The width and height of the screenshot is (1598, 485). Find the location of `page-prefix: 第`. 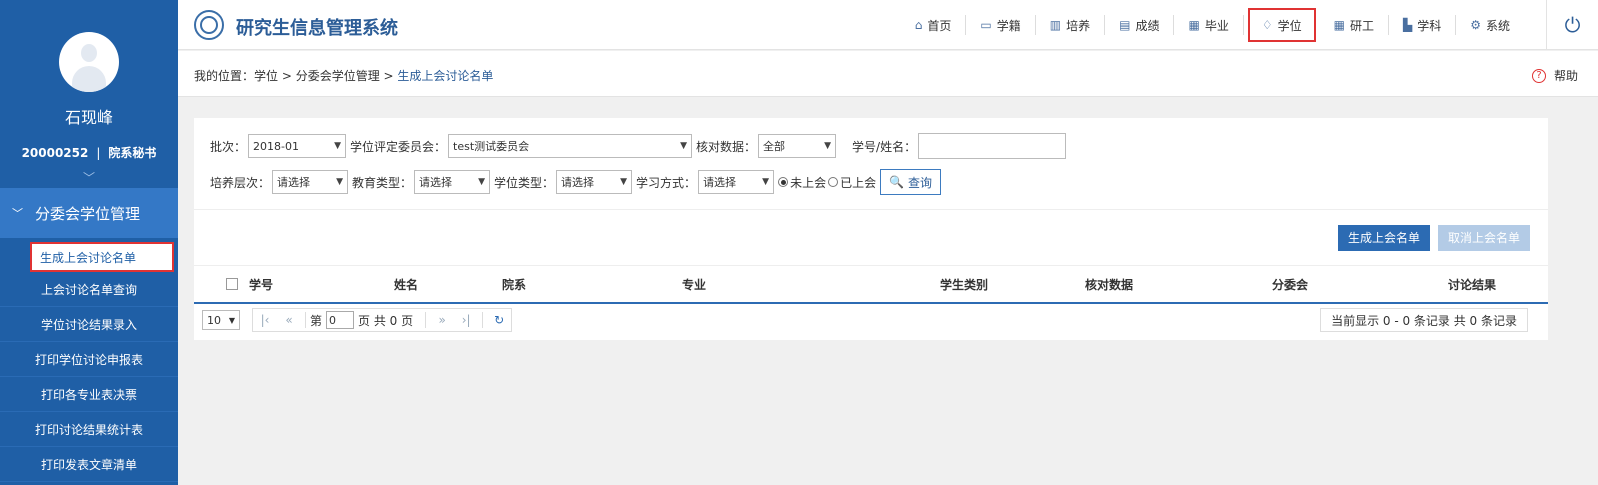

page-prefix: 第 is located at coordinates (316, 320).